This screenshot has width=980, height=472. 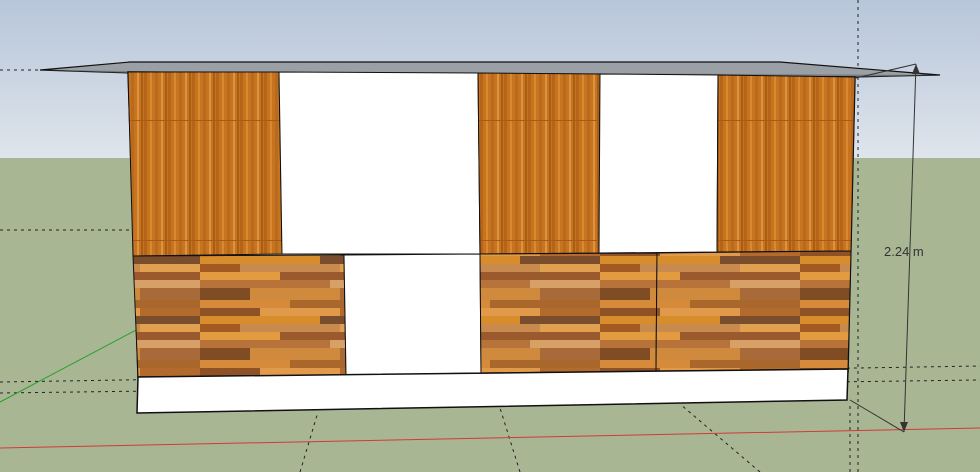 What do you see at coordinates (492, 391) in the screenshot?
I see `base-plinth` at bounding box center [492, 391].